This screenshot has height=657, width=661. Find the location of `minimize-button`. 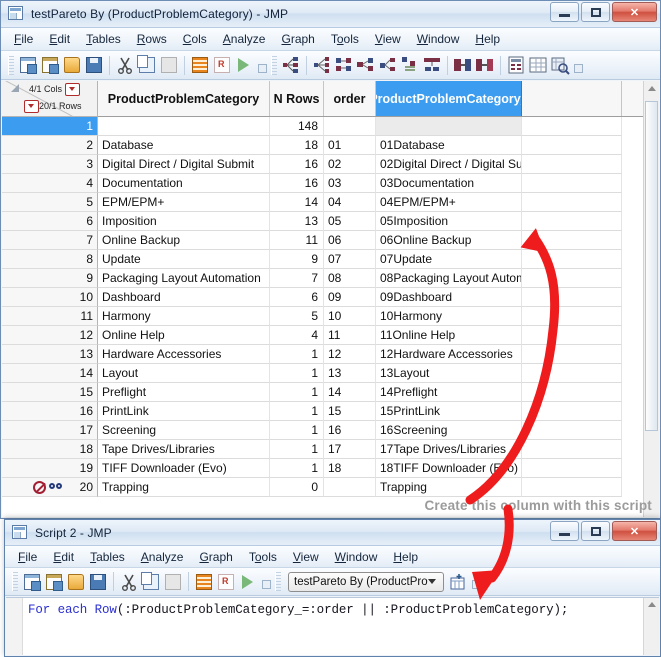

minimize-button is located at coordinates (564, 12).